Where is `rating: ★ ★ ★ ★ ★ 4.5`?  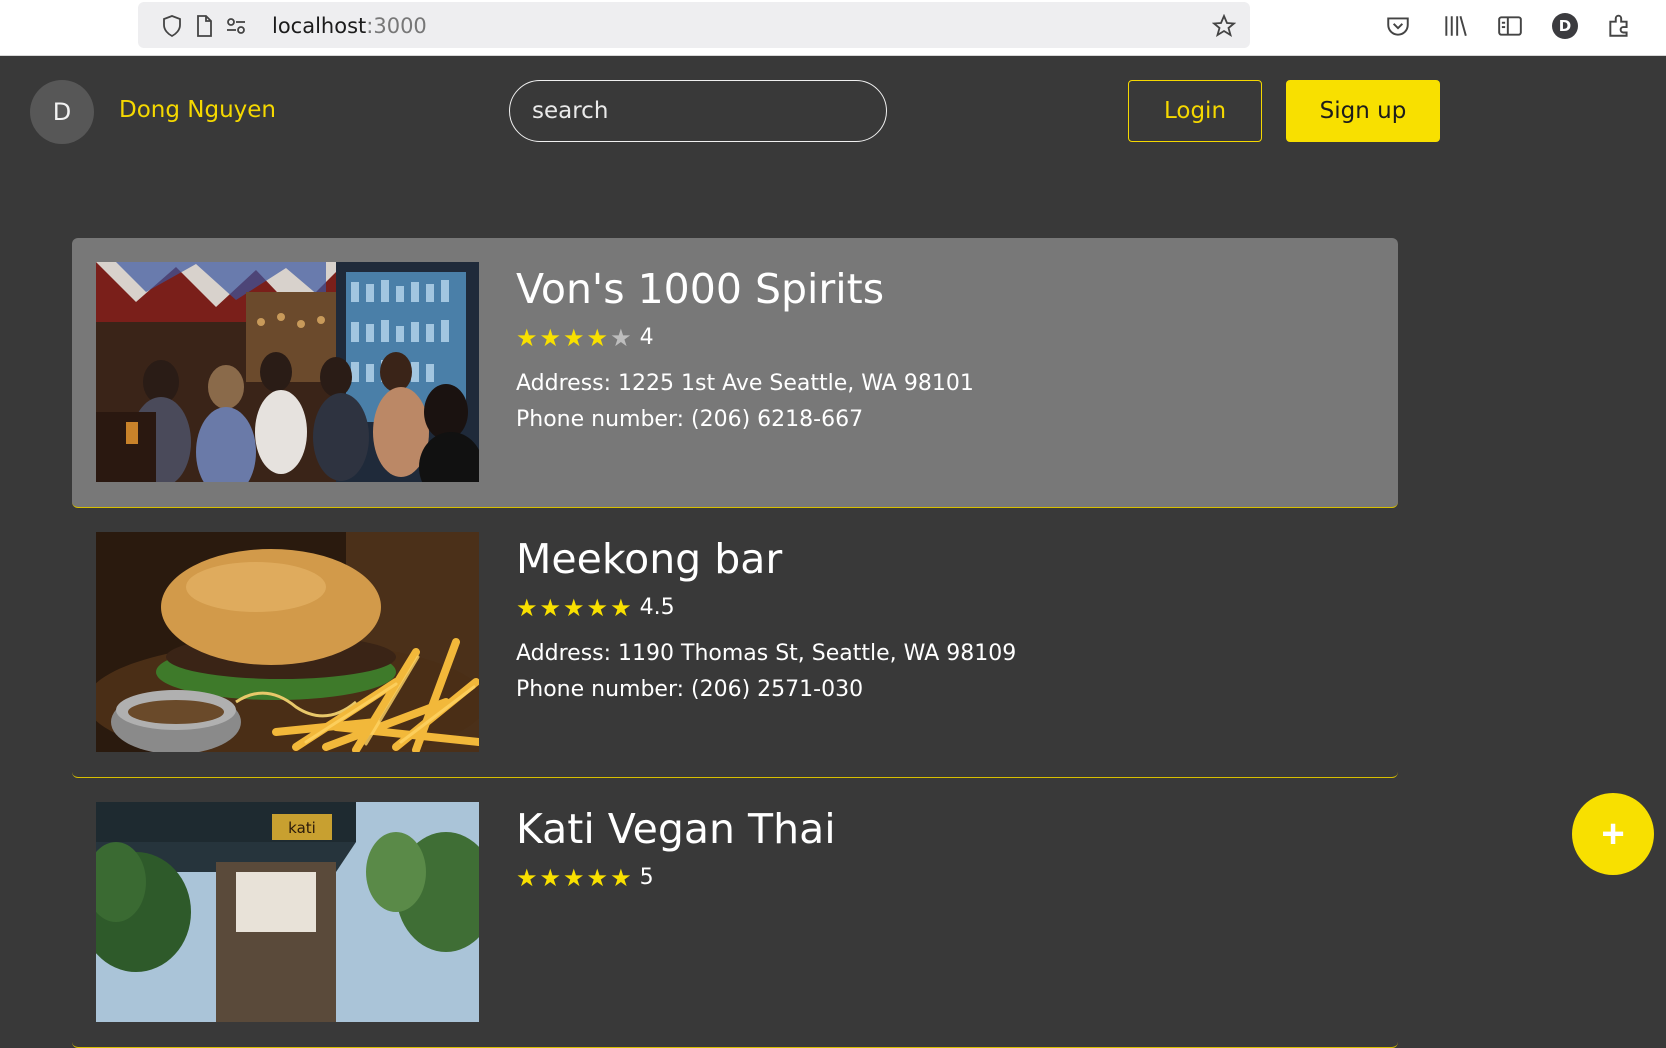 rating: ★ ★ ★ ★ ★ 4.5 is located at coordinates (766, 607).